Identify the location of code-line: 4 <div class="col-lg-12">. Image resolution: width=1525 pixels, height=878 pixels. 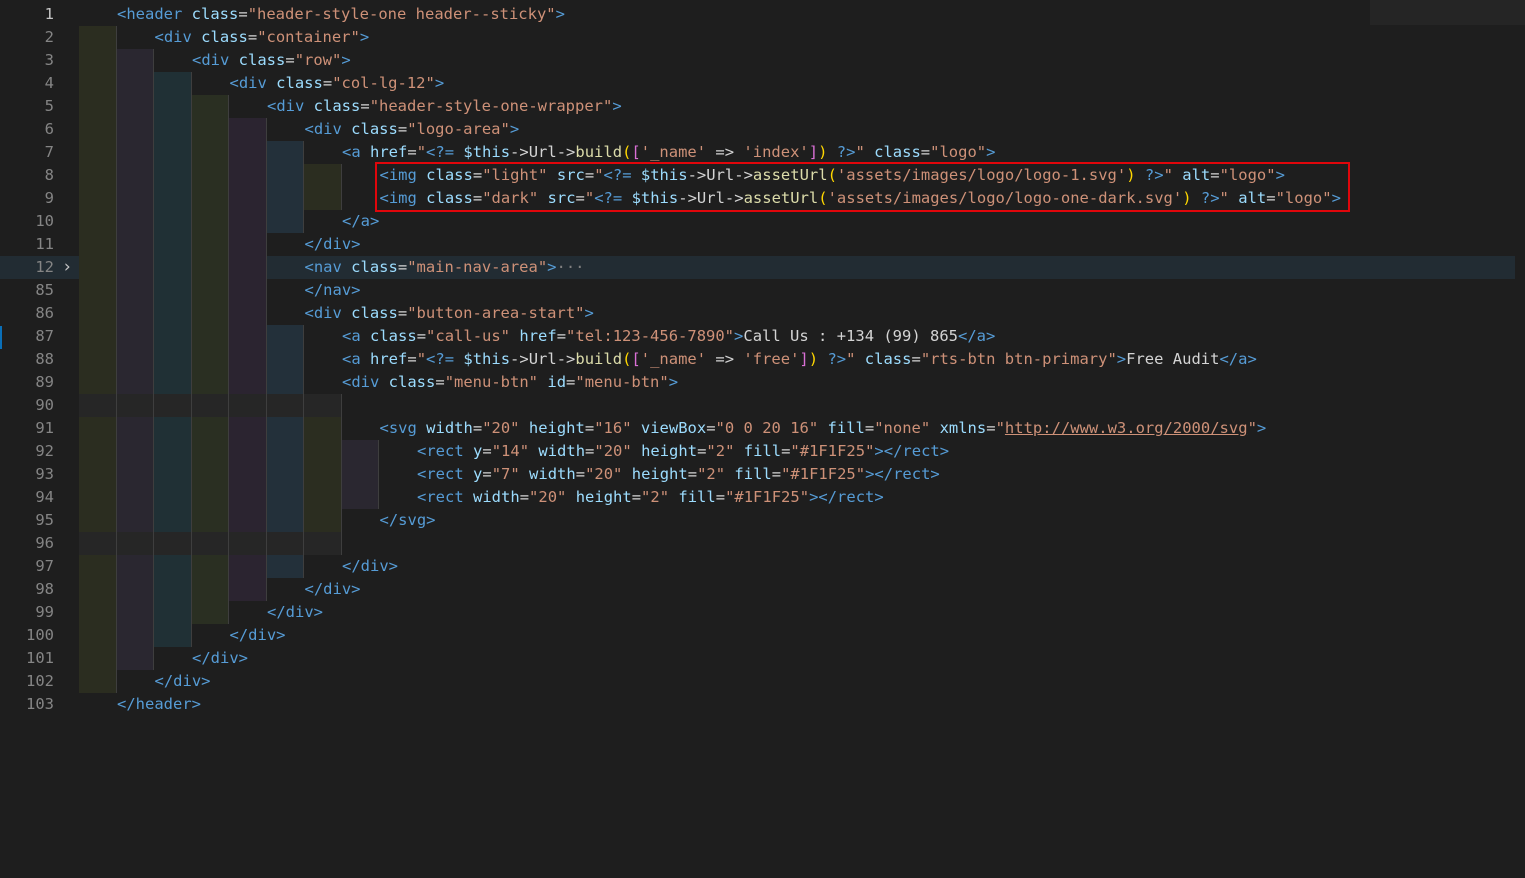
(757, 83).